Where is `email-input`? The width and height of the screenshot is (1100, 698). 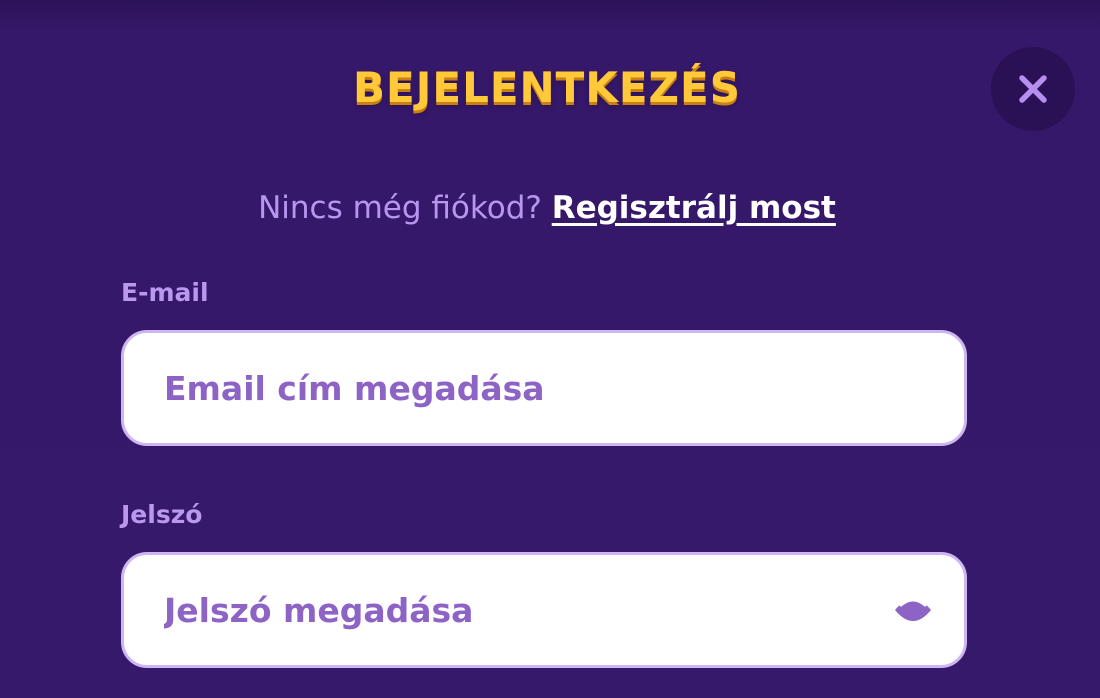
email-input is located at coordinates (544, 388).